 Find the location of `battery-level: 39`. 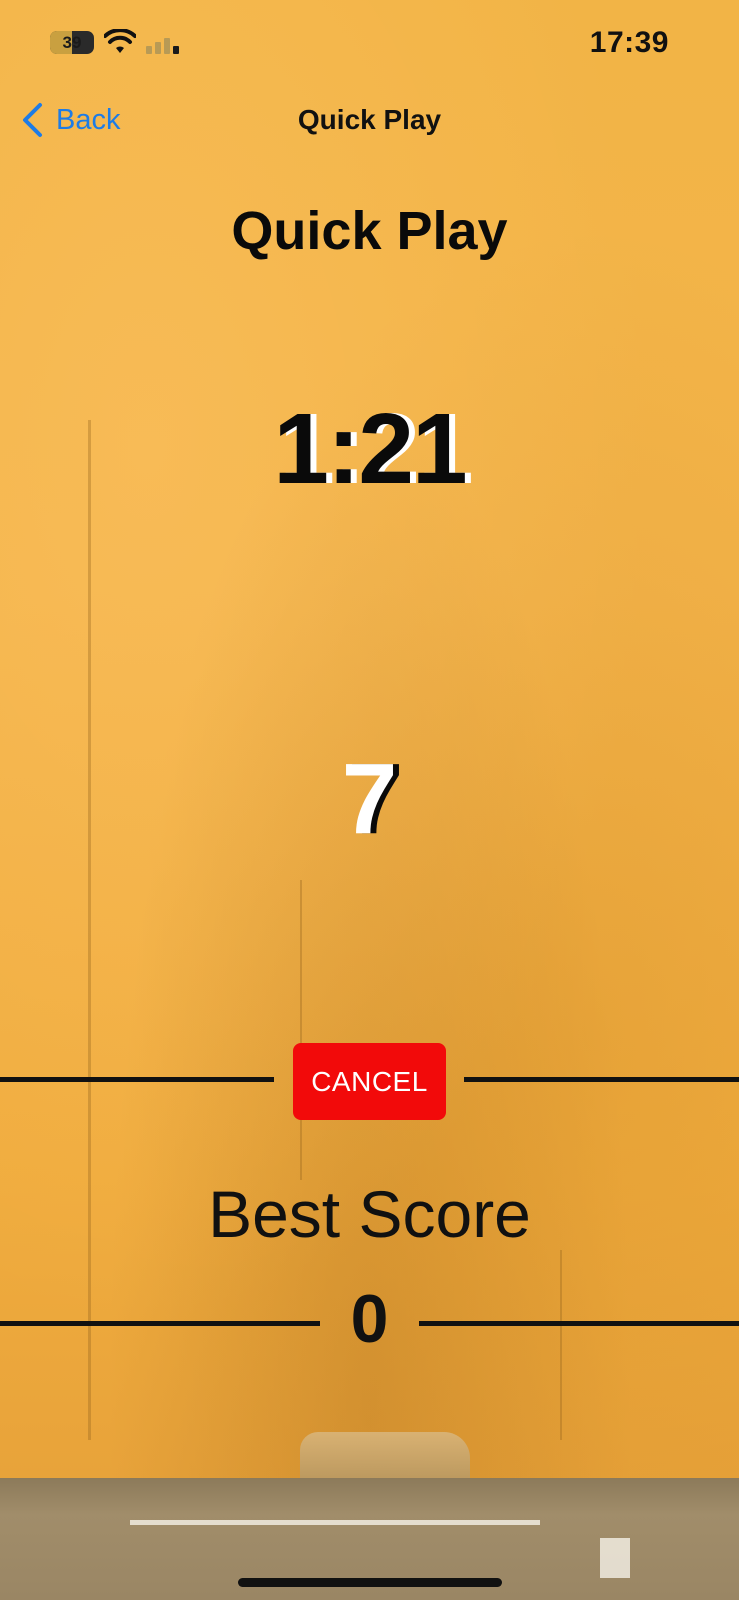

battery-level: 39 is located at coordinates (72, 42).